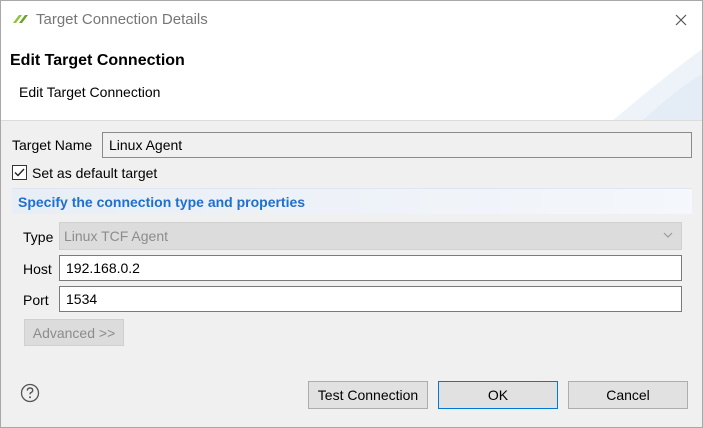  Describe the element at coordinates (370, 299) in the screenshot. I see `port-field` at that location.